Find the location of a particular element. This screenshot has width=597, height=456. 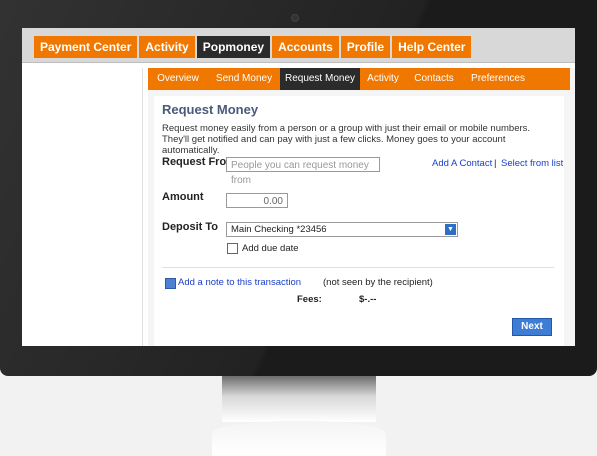

page-title: Request Money is located at coordinates (210, 109).